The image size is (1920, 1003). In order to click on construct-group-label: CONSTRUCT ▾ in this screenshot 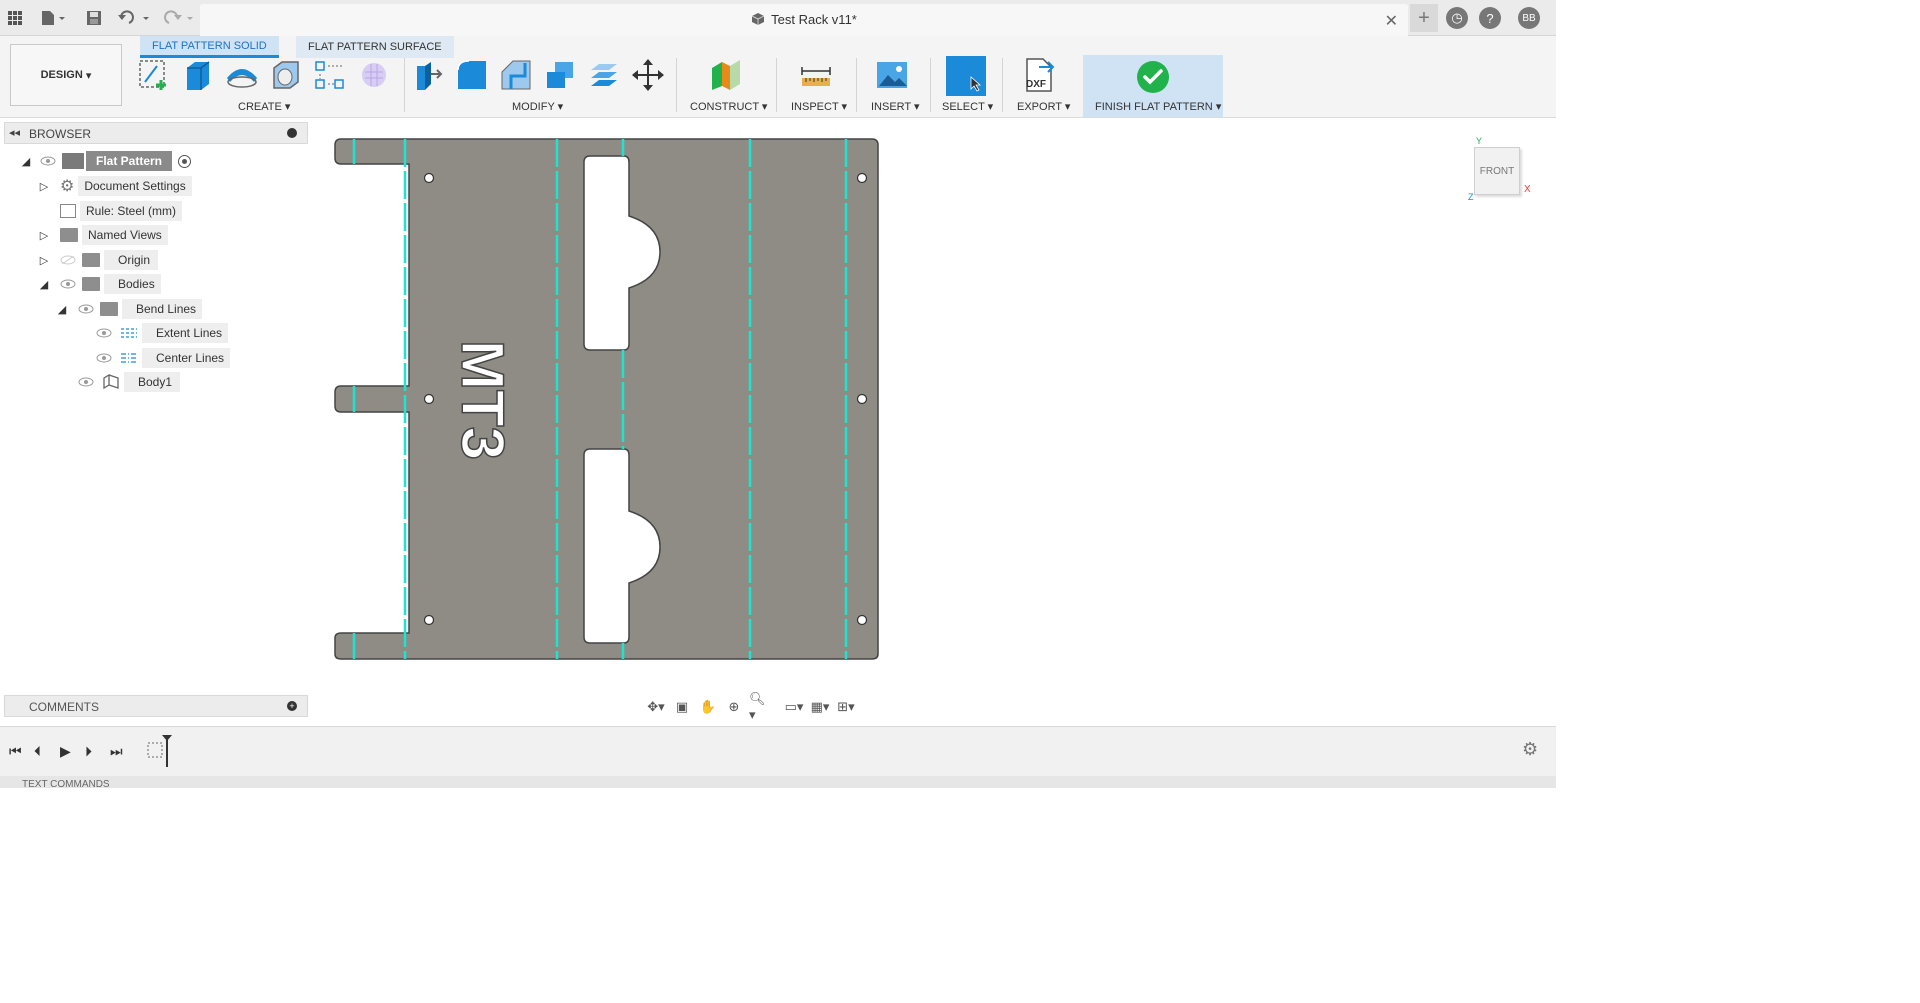, I will do `click(728, 106)`.